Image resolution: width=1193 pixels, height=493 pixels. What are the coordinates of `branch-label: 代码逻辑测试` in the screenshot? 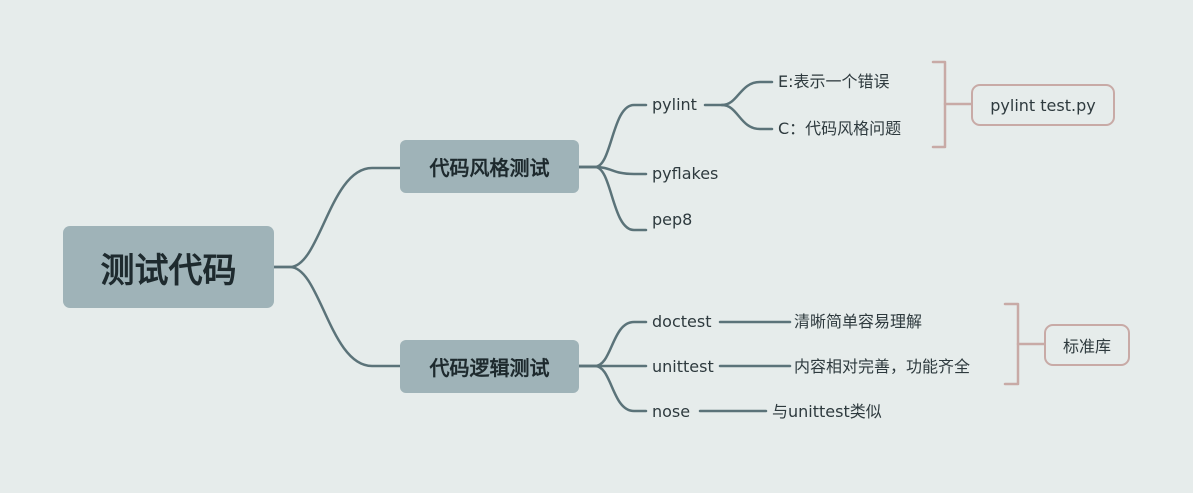 It's located at (489, 368).